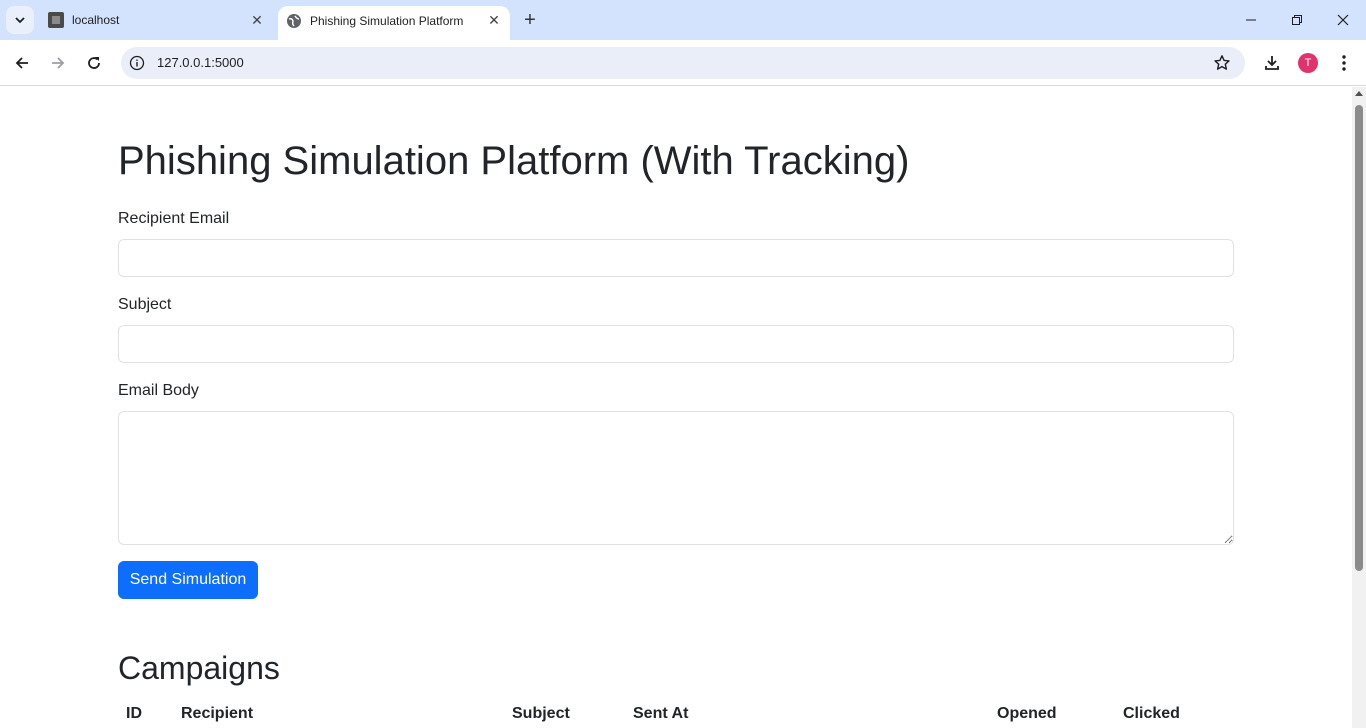  I want to click on subject-input, so click(676, 344).